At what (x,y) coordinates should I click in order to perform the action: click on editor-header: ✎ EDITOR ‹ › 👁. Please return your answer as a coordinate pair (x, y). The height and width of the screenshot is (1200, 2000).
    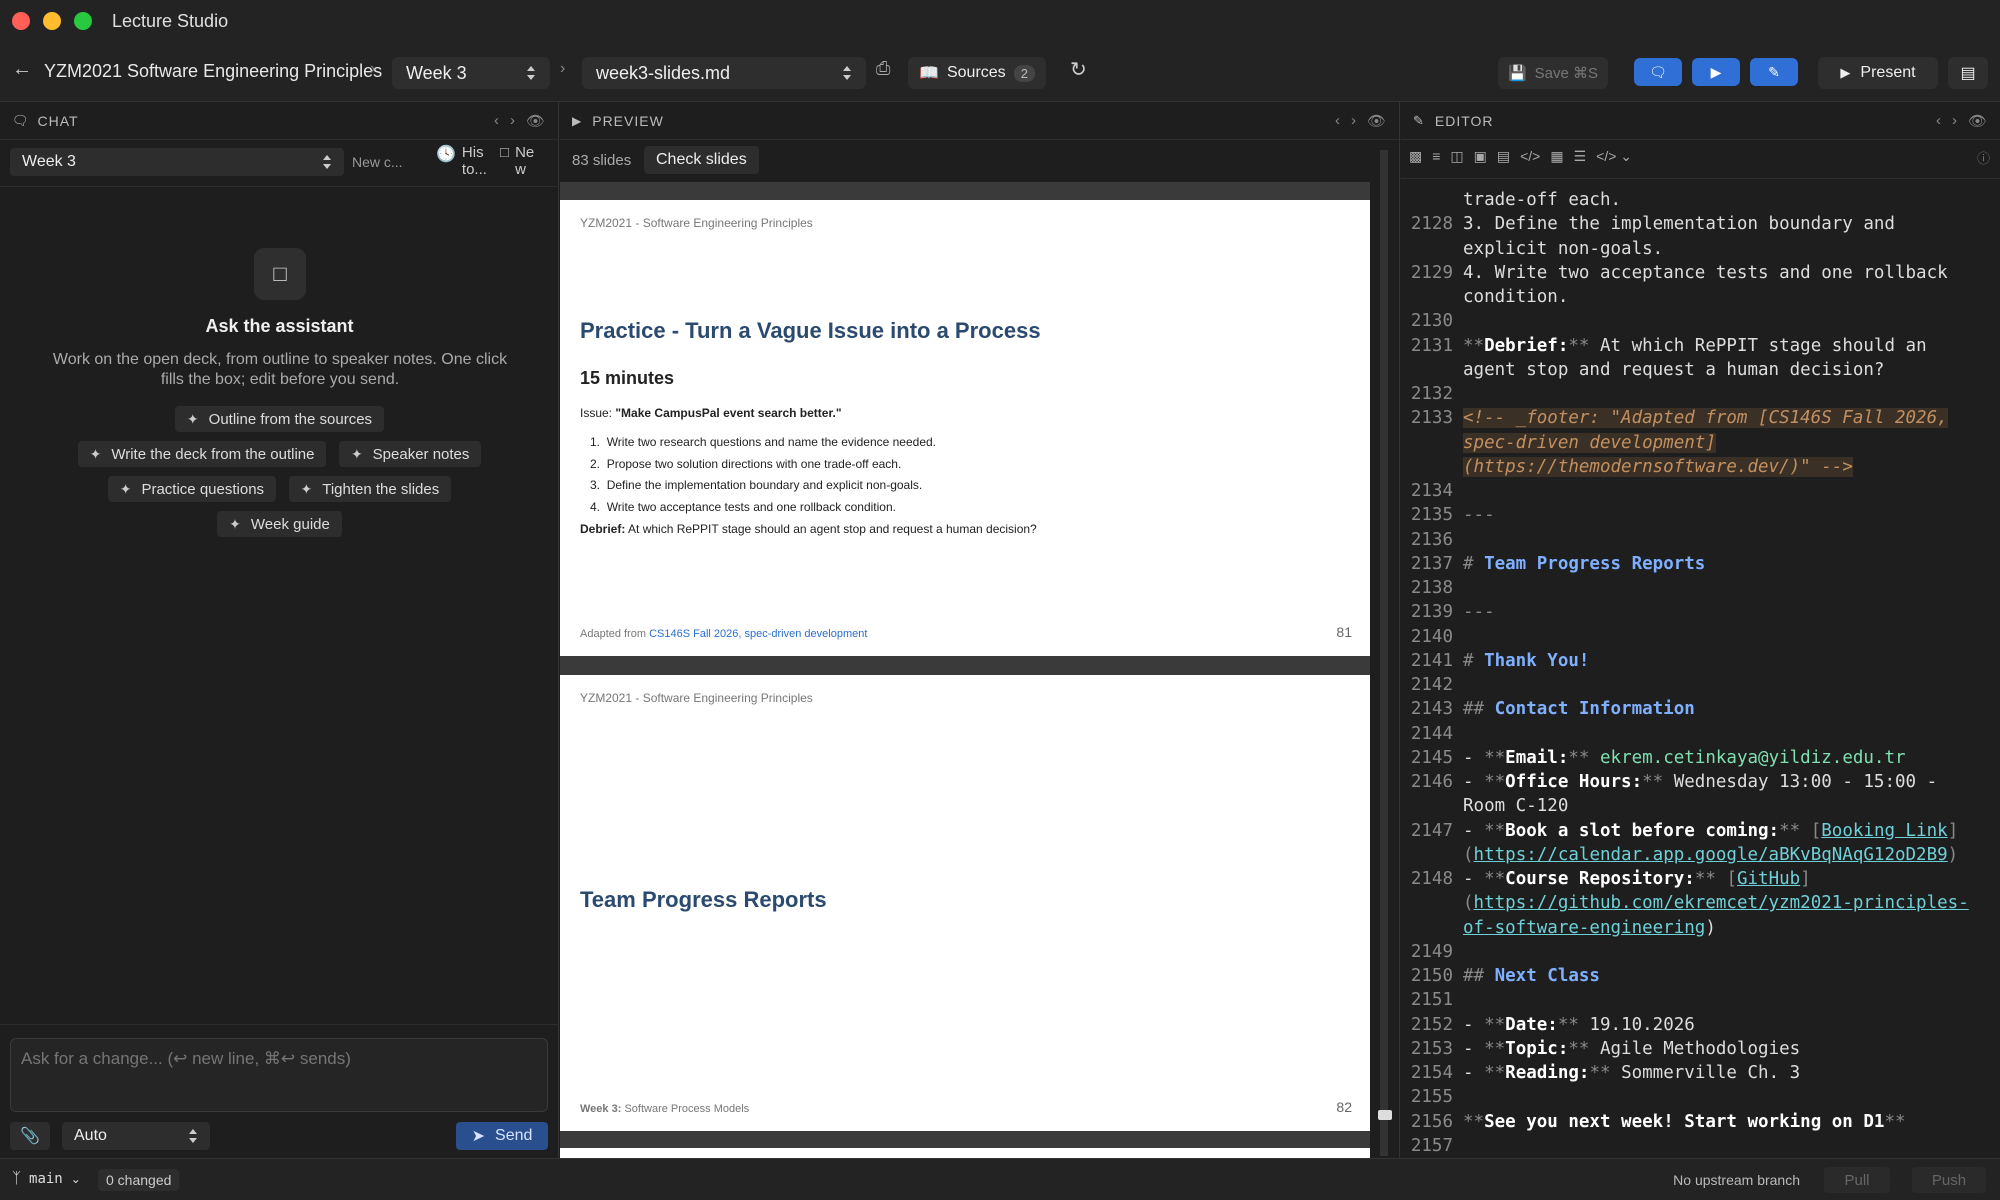
    Looking at the image, I should click on (1700, 121).